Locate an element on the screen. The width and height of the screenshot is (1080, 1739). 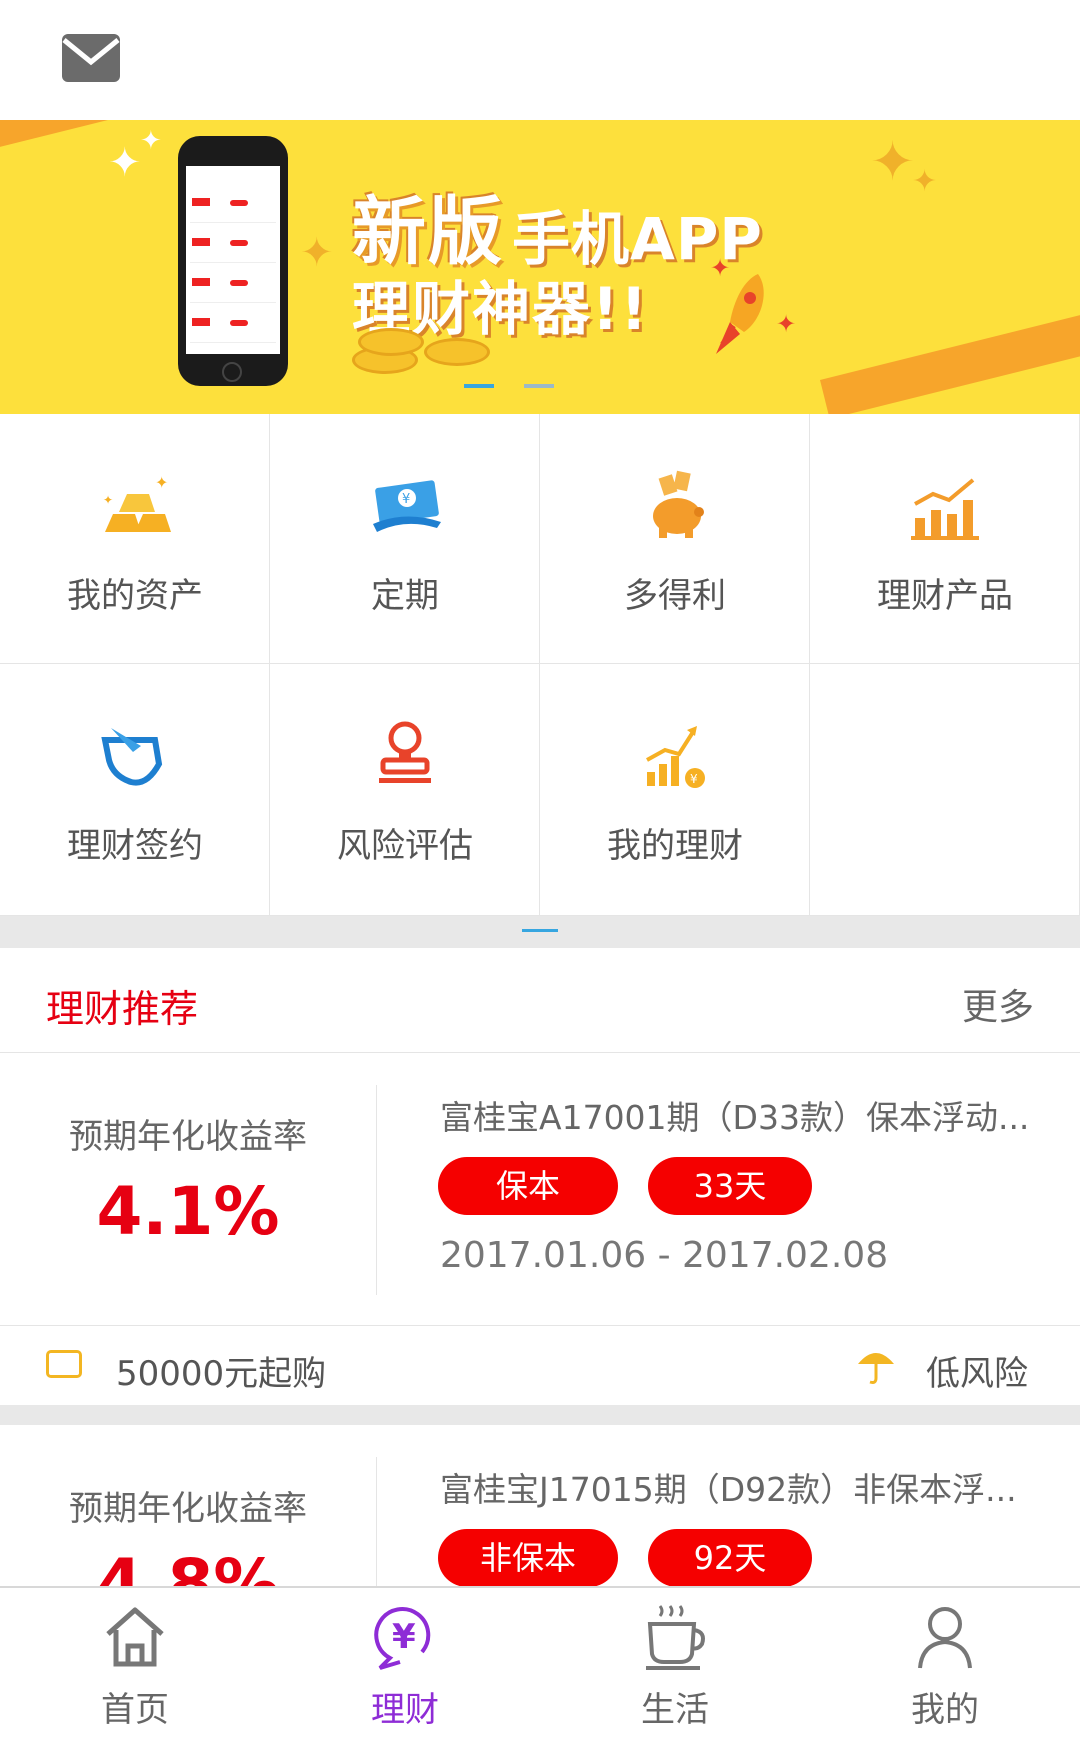
menu-duodeli: 多得利 is located at coordinates (675, 539).